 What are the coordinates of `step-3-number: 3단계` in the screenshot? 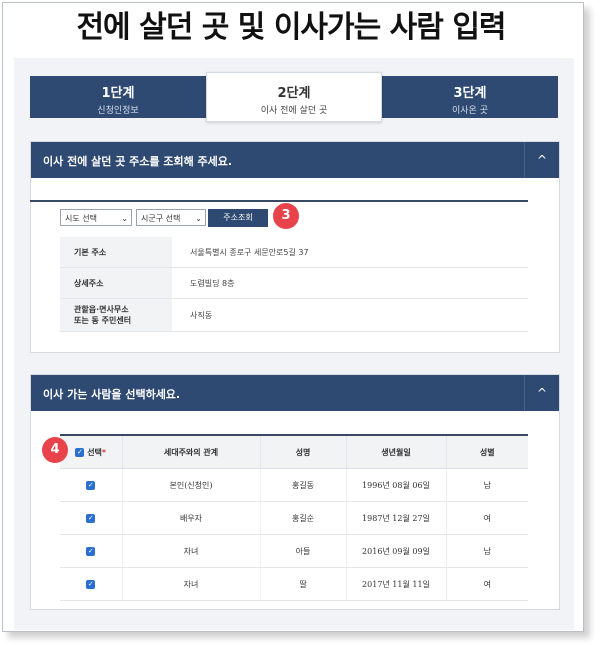 It's located at (470, 93).